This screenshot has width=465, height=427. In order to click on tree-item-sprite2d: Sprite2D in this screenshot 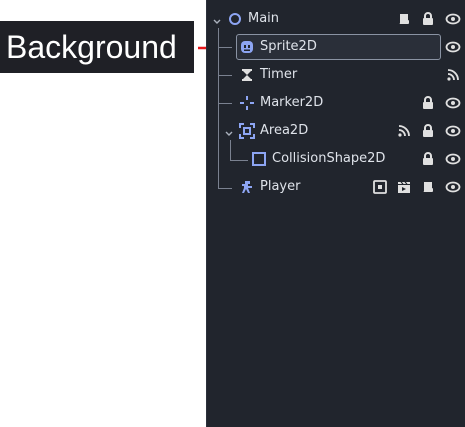, I will do `click(336, 47)`.